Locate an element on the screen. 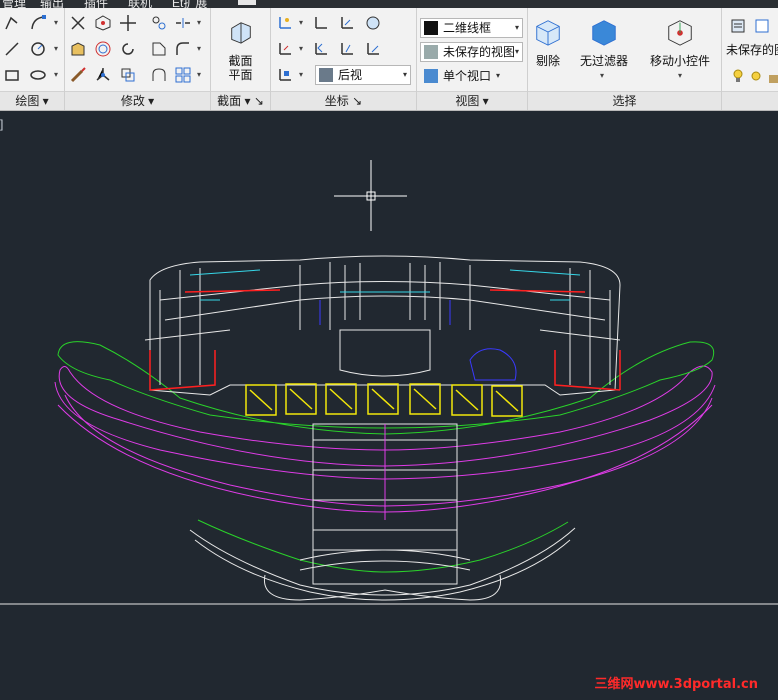 This screenshot has width=778, height=700. tab-online: 联机 is located at coordinates (140, 4).